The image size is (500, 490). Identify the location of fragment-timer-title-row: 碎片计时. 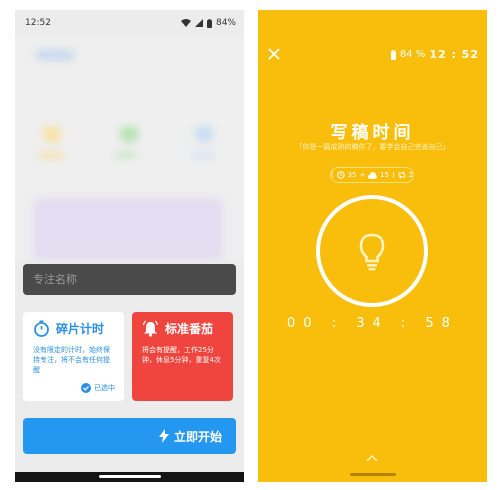
(73, 328).